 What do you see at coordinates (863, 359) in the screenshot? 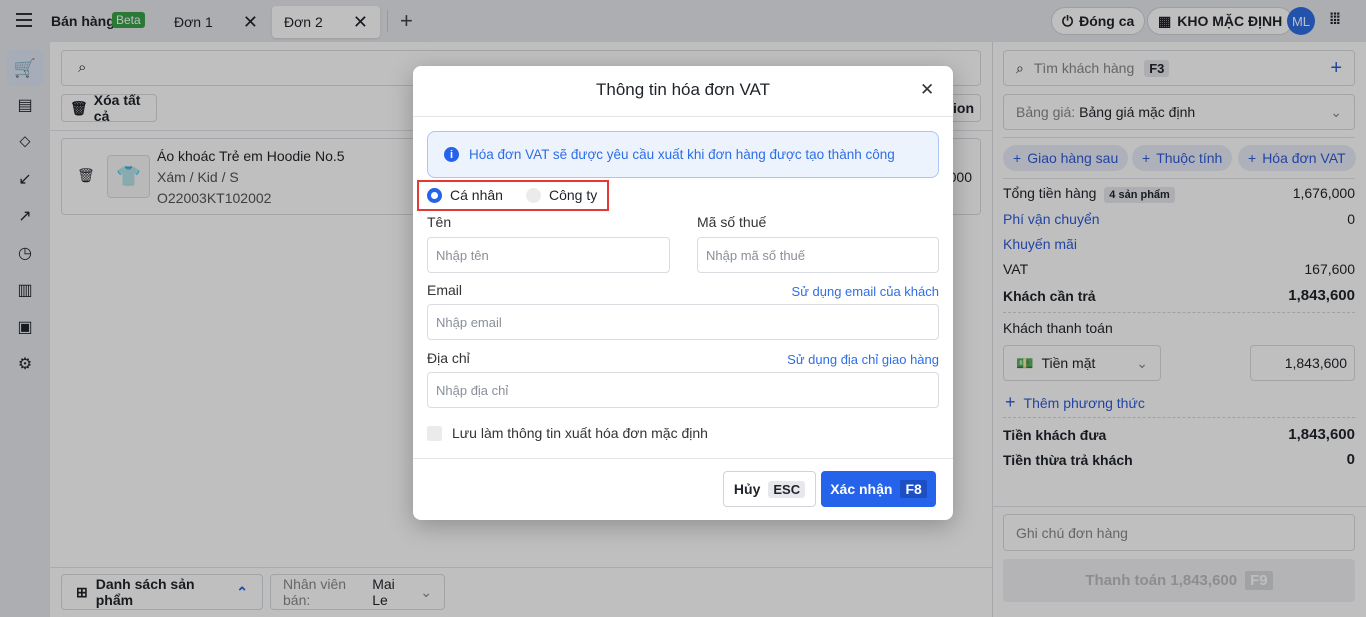
I see `use-shipping-address-link: Sử dụng địa chỉ giao hàng` at bounding box center [863, 359].